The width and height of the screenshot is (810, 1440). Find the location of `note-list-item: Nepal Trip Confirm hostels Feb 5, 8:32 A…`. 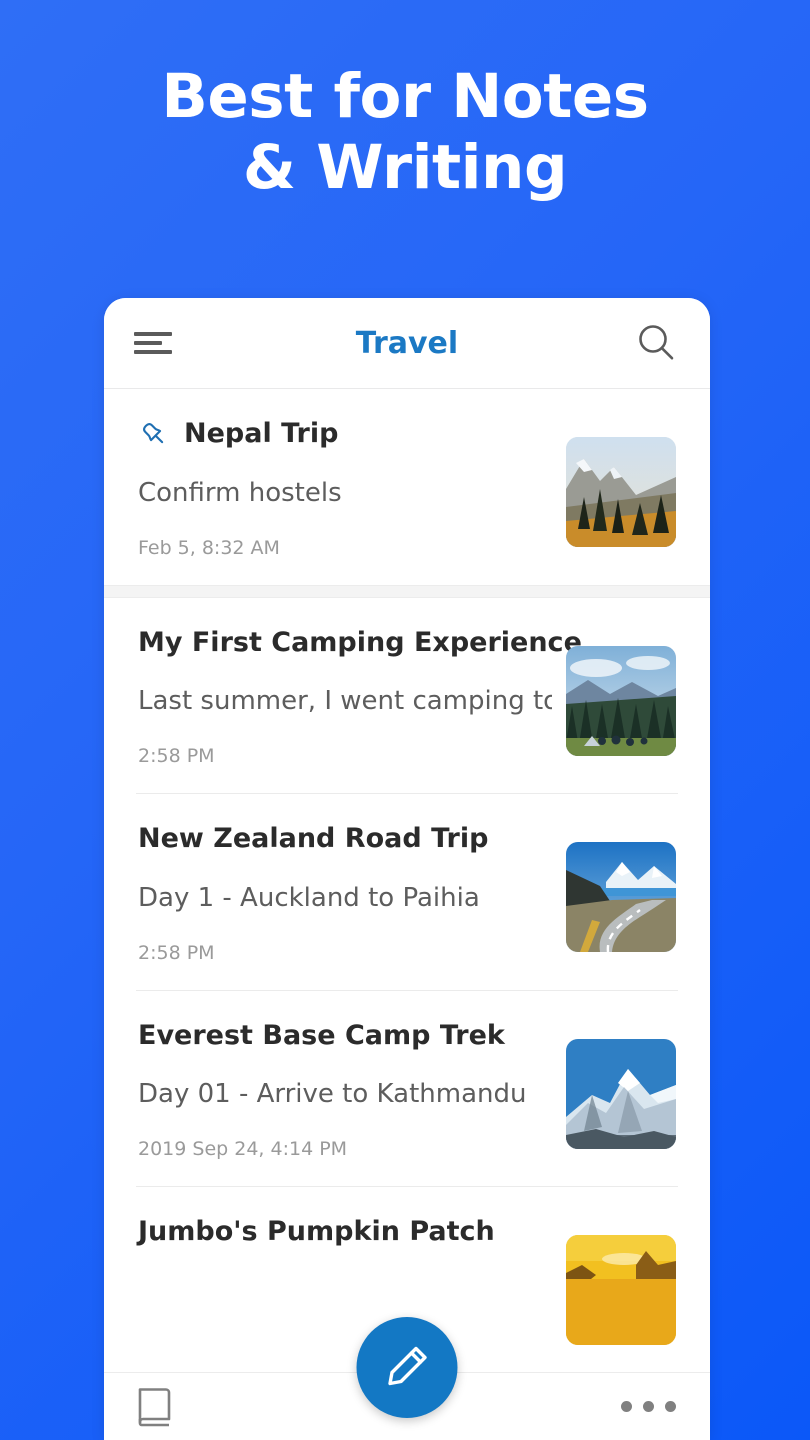

note-list-item: Nepal Trip Confirm hostels Feb 5, 8:32 A… is located at coordinates (407, 487).